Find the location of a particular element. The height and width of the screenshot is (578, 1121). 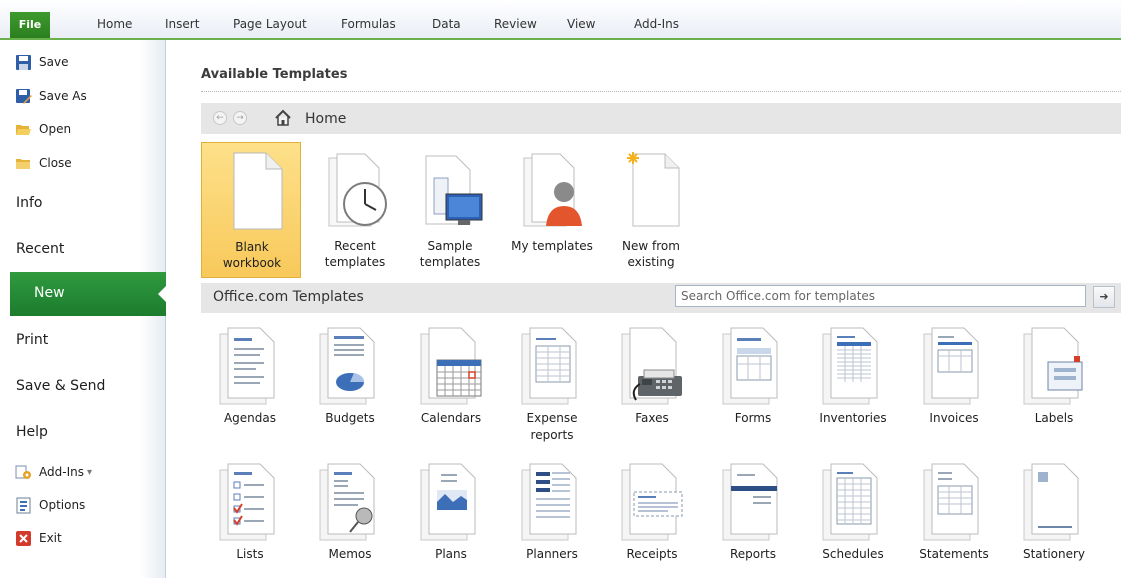

breadcrumb-home: Home is located at coordinates (325, 119).